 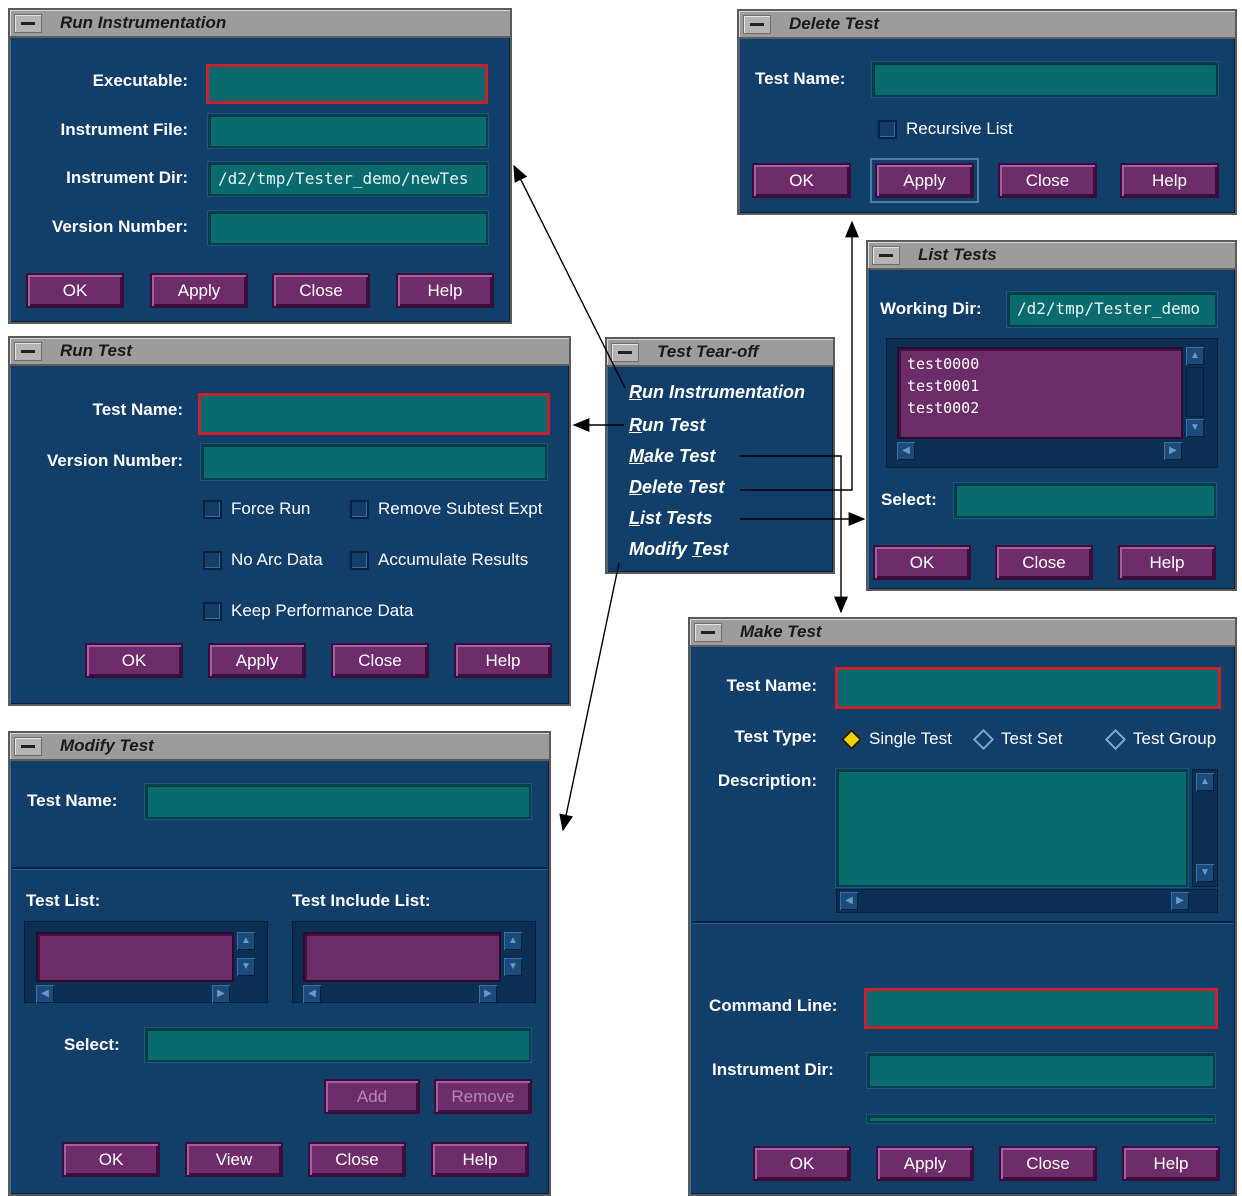 I want to click on title-bar: Modify Test, so click(x=279, y=747).